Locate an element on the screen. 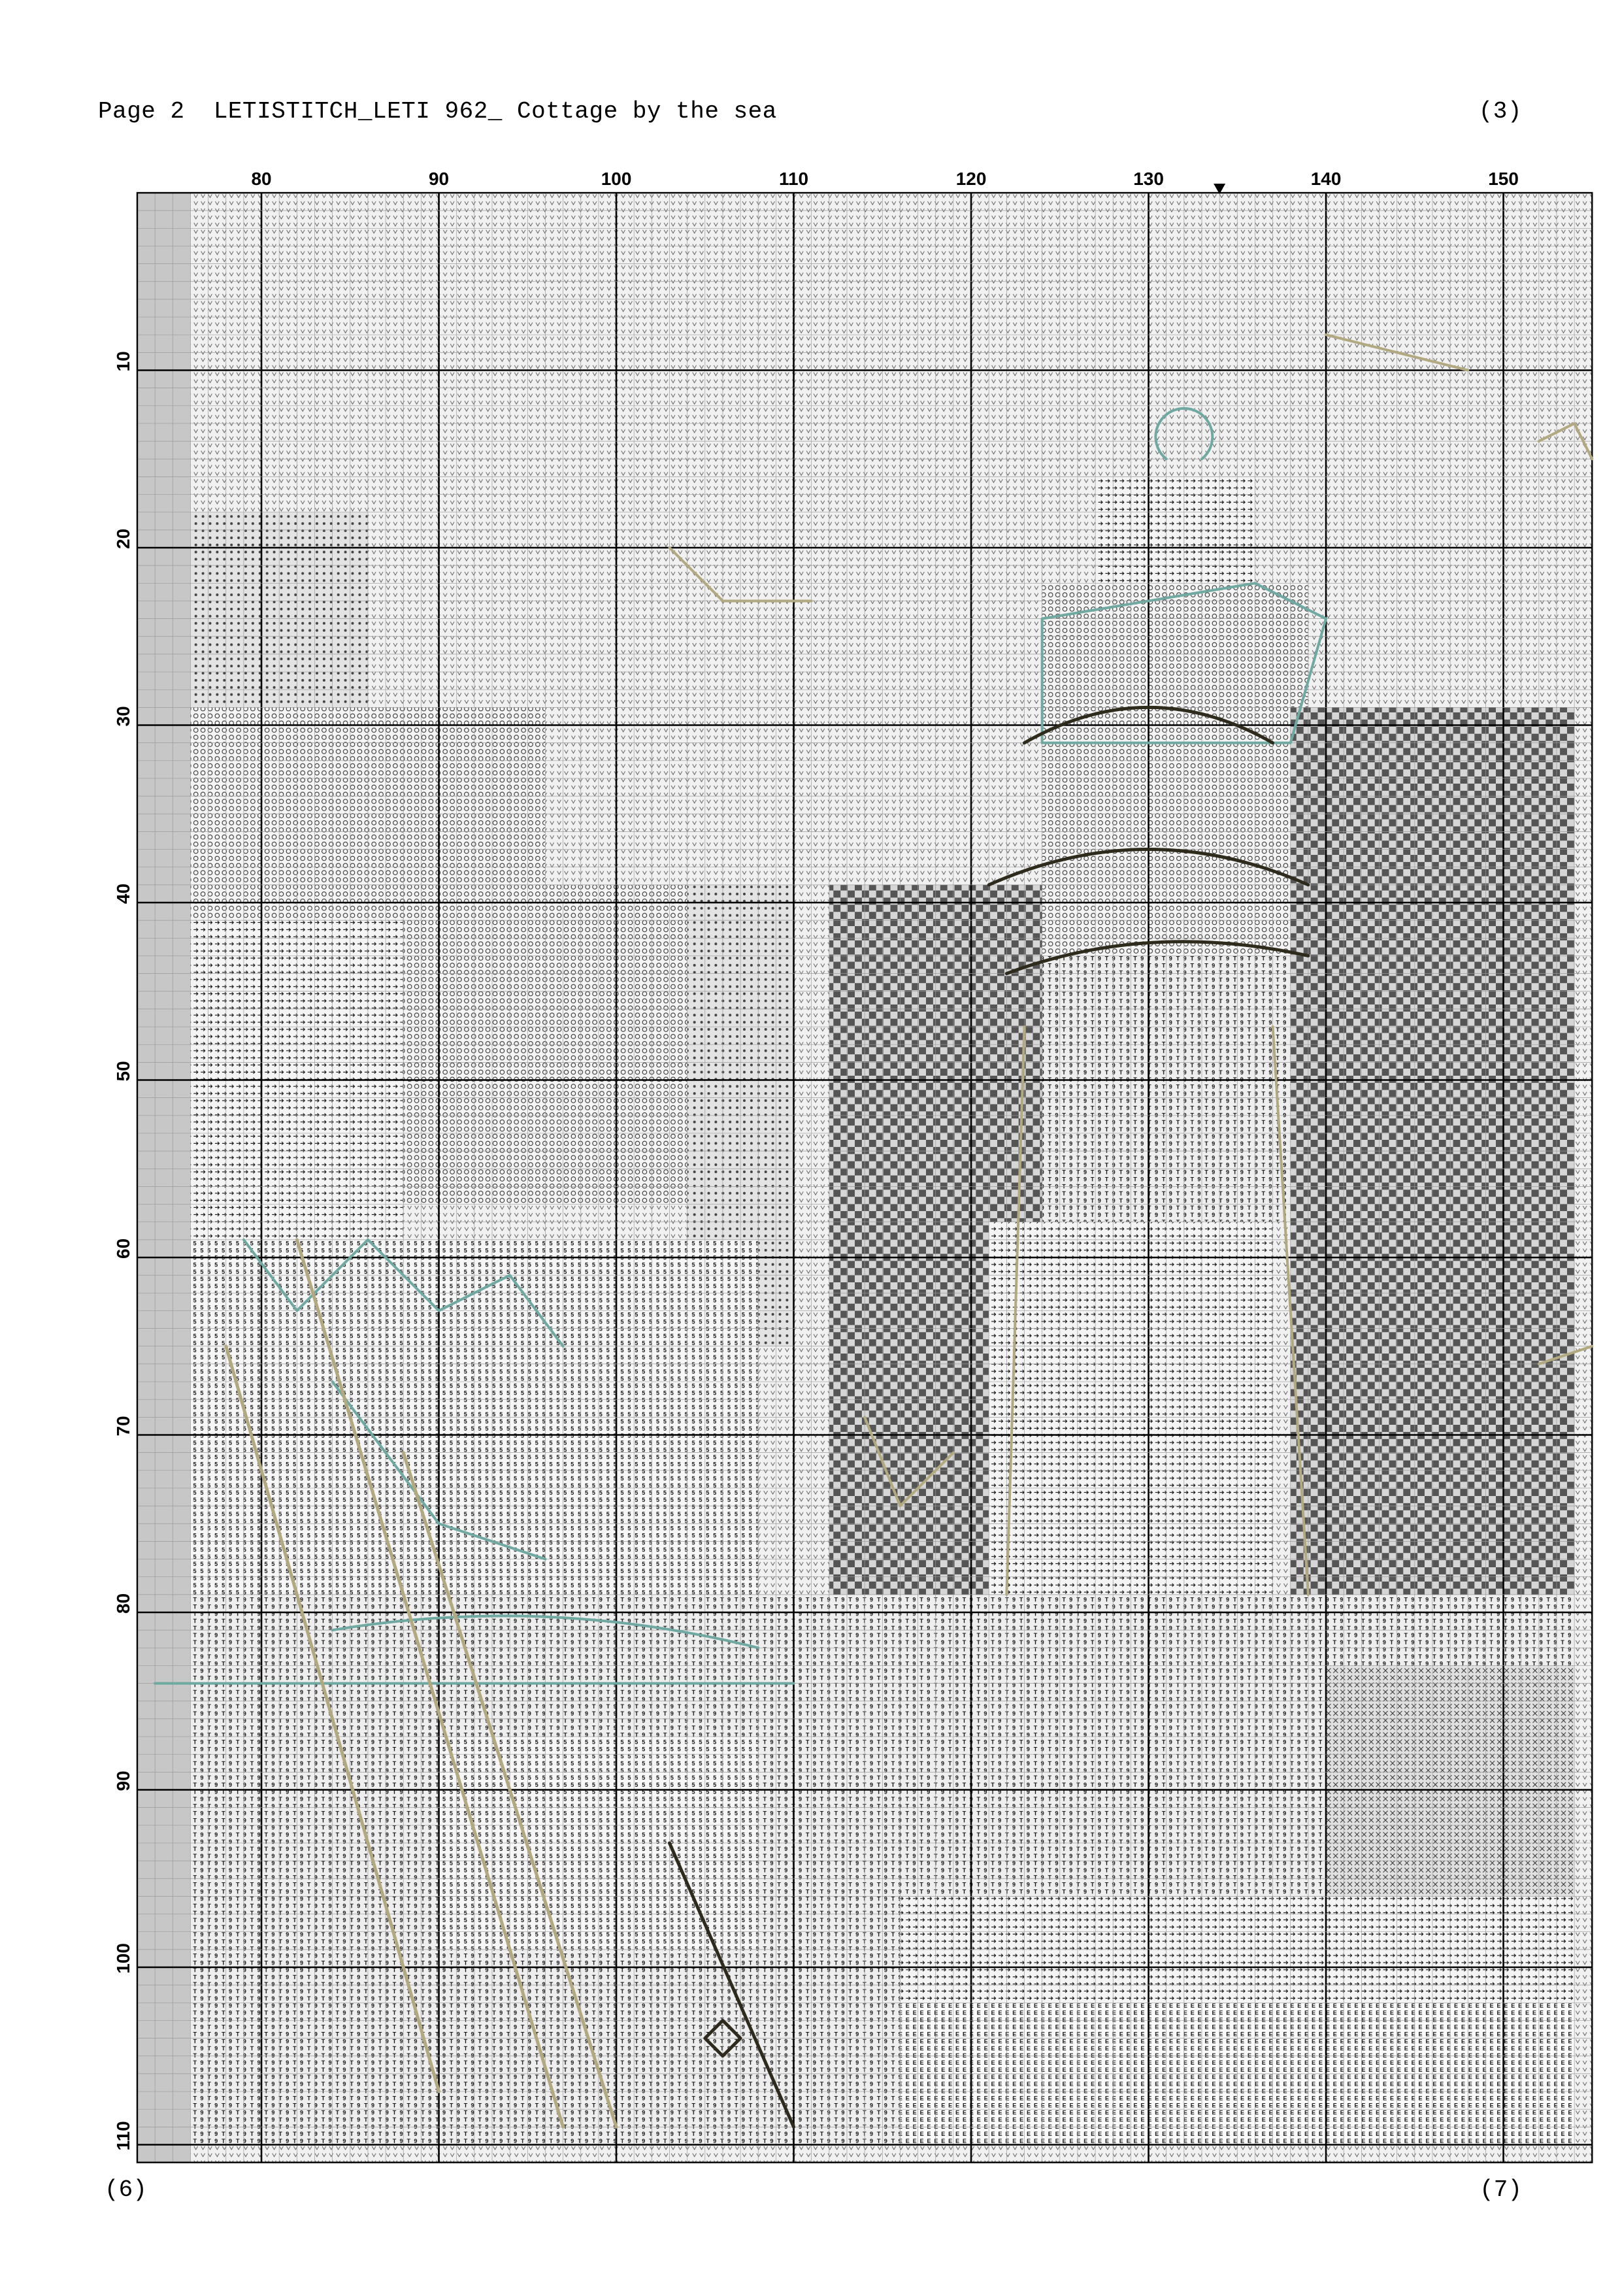  row-label-80: 80 is located at coordinates (123, 1603).